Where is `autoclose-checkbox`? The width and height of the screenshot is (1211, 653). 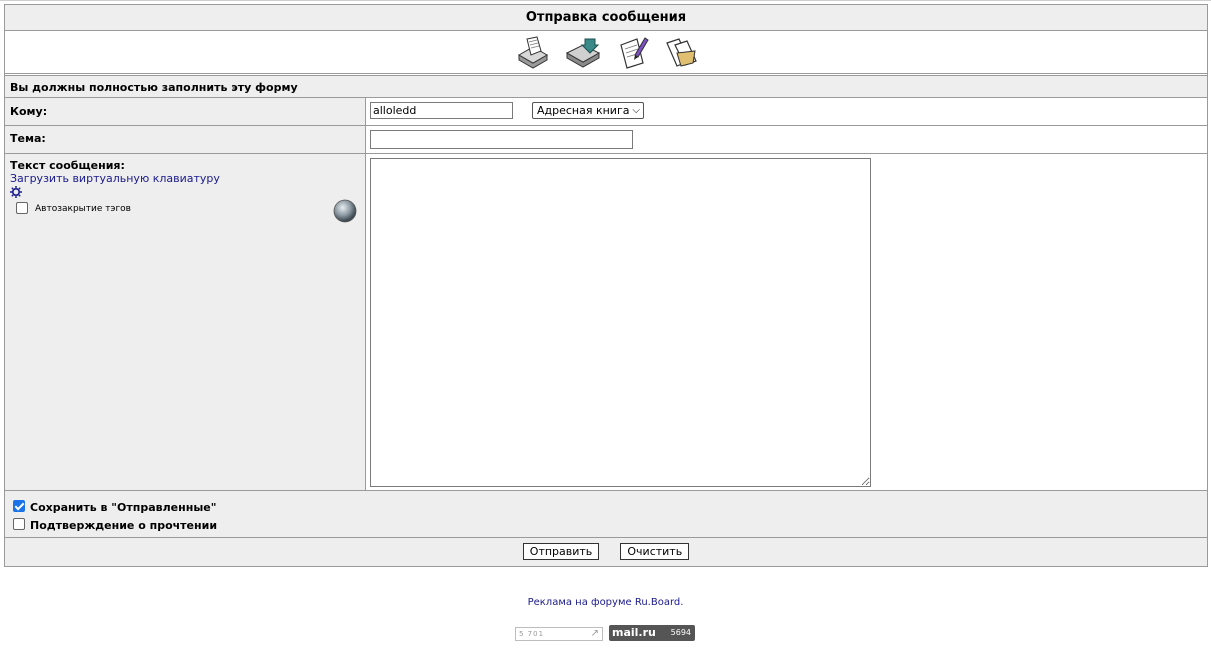
autoclose-checkbox is located at coordinates (22, 208).